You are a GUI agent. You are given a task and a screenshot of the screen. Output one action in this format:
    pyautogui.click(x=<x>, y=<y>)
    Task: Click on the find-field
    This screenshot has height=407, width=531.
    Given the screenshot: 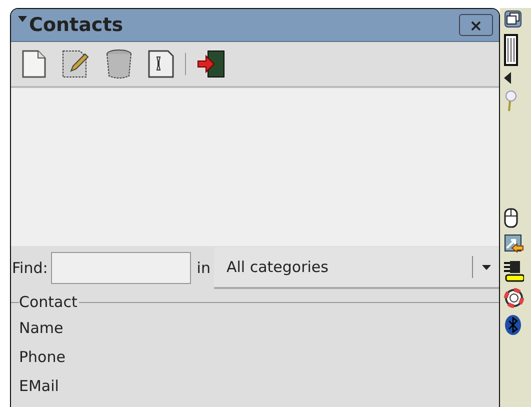 What is the action you would take?
    pyautogui.click(x=120, y=268)
    